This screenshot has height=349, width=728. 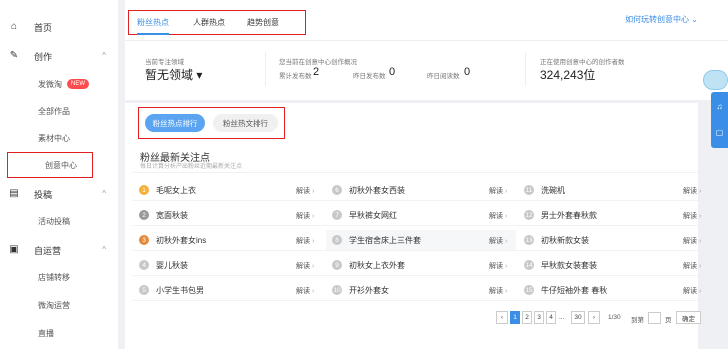 What do you see at coordinates (54, 111) in the screenshot?
I see `sidebar-item-label: 全部作品` at bounding box center [54, 111].